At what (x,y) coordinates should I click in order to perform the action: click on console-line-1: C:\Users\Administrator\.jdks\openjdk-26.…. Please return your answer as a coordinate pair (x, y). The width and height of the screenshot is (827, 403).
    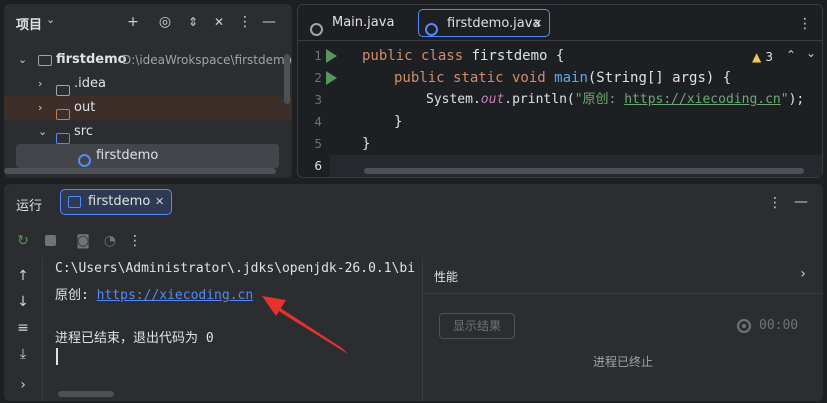
    Looking at the image, I should click on (235, 268).